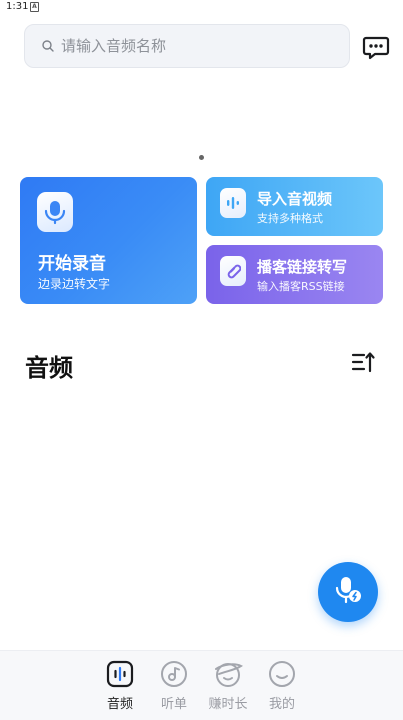 Image resolution: width=403 pixels, height=720 pixels. I want to click on message-dots-icon, so click(376, 49).